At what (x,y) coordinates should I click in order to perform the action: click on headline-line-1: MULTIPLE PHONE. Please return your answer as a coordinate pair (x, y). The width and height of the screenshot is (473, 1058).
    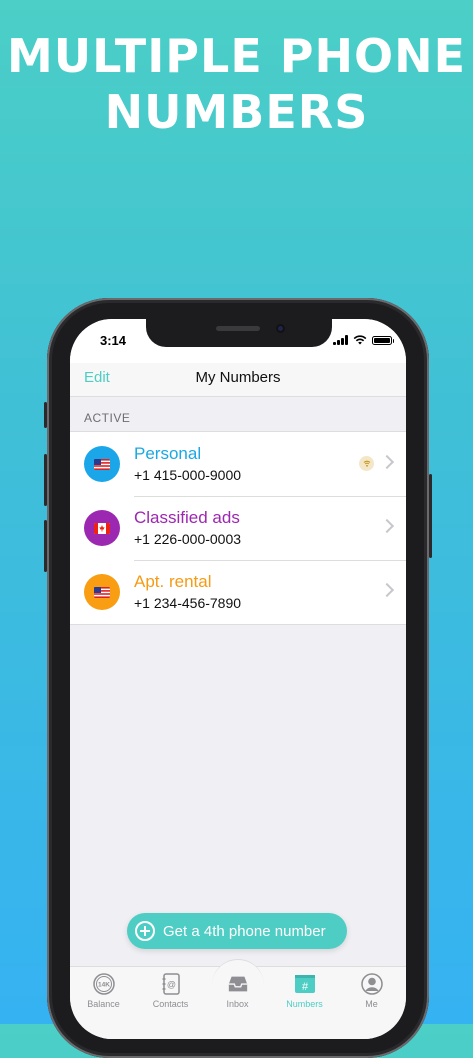
    Looking at the image, I should click on (236, 56).